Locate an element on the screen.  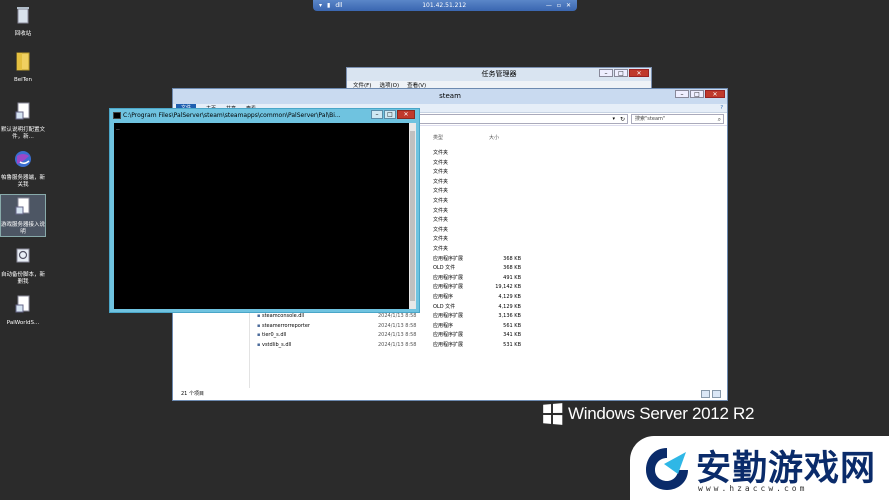
details-view-button is located at coordinates (705, 394).